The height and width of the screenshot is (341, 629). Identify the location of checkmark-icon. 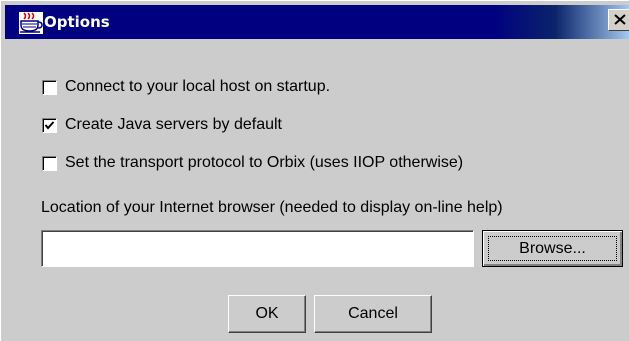
(49, 125).